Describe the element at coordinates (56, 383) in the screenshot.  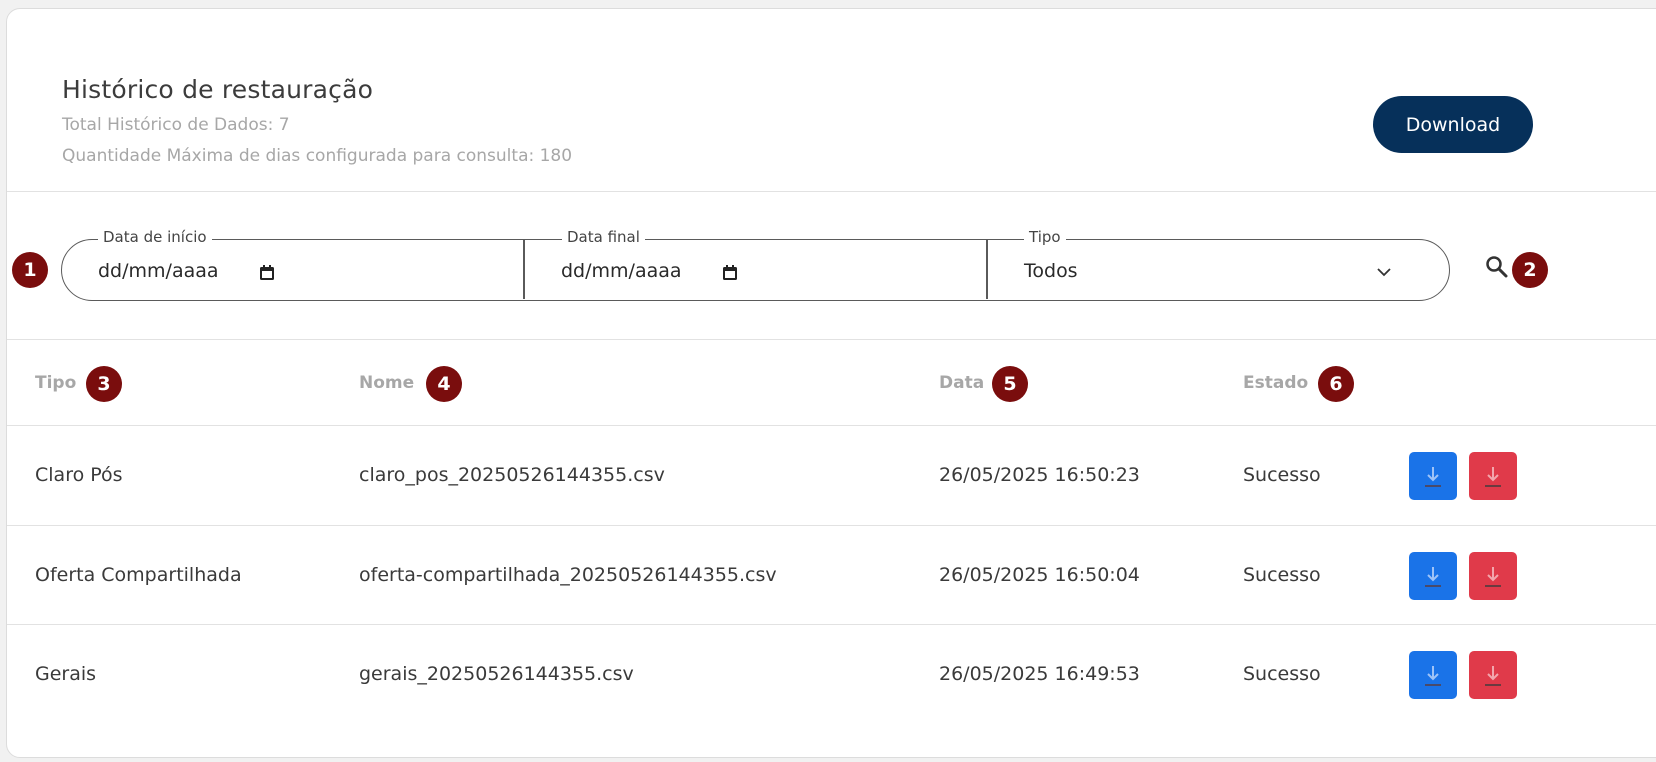
I see `column-header-tipo: Tipo` at that location.